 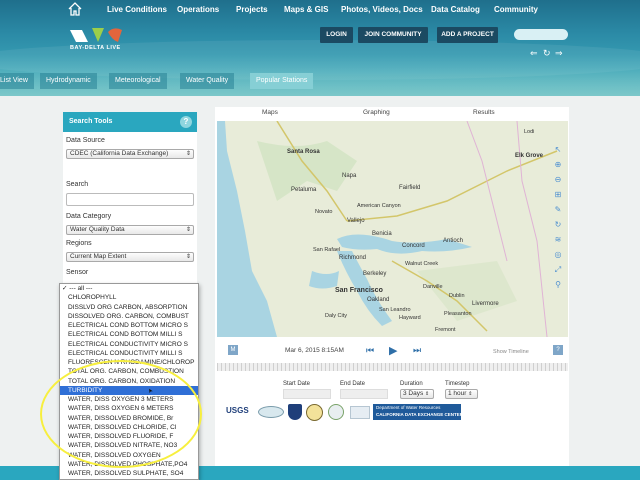 What do you see at coordinates (282, 81) in the screenshot?
I see `tab-popular-stations: Popular Stations` at bounding box center [282, 81].